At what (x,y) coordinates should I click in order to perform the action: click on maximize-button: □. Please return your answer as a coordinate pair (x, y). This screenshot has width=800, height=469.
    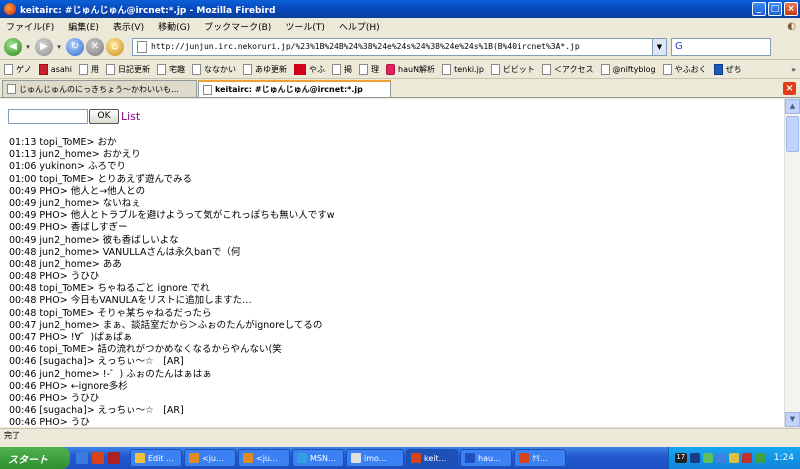
    Looking at the image, I should click on (775, 9).